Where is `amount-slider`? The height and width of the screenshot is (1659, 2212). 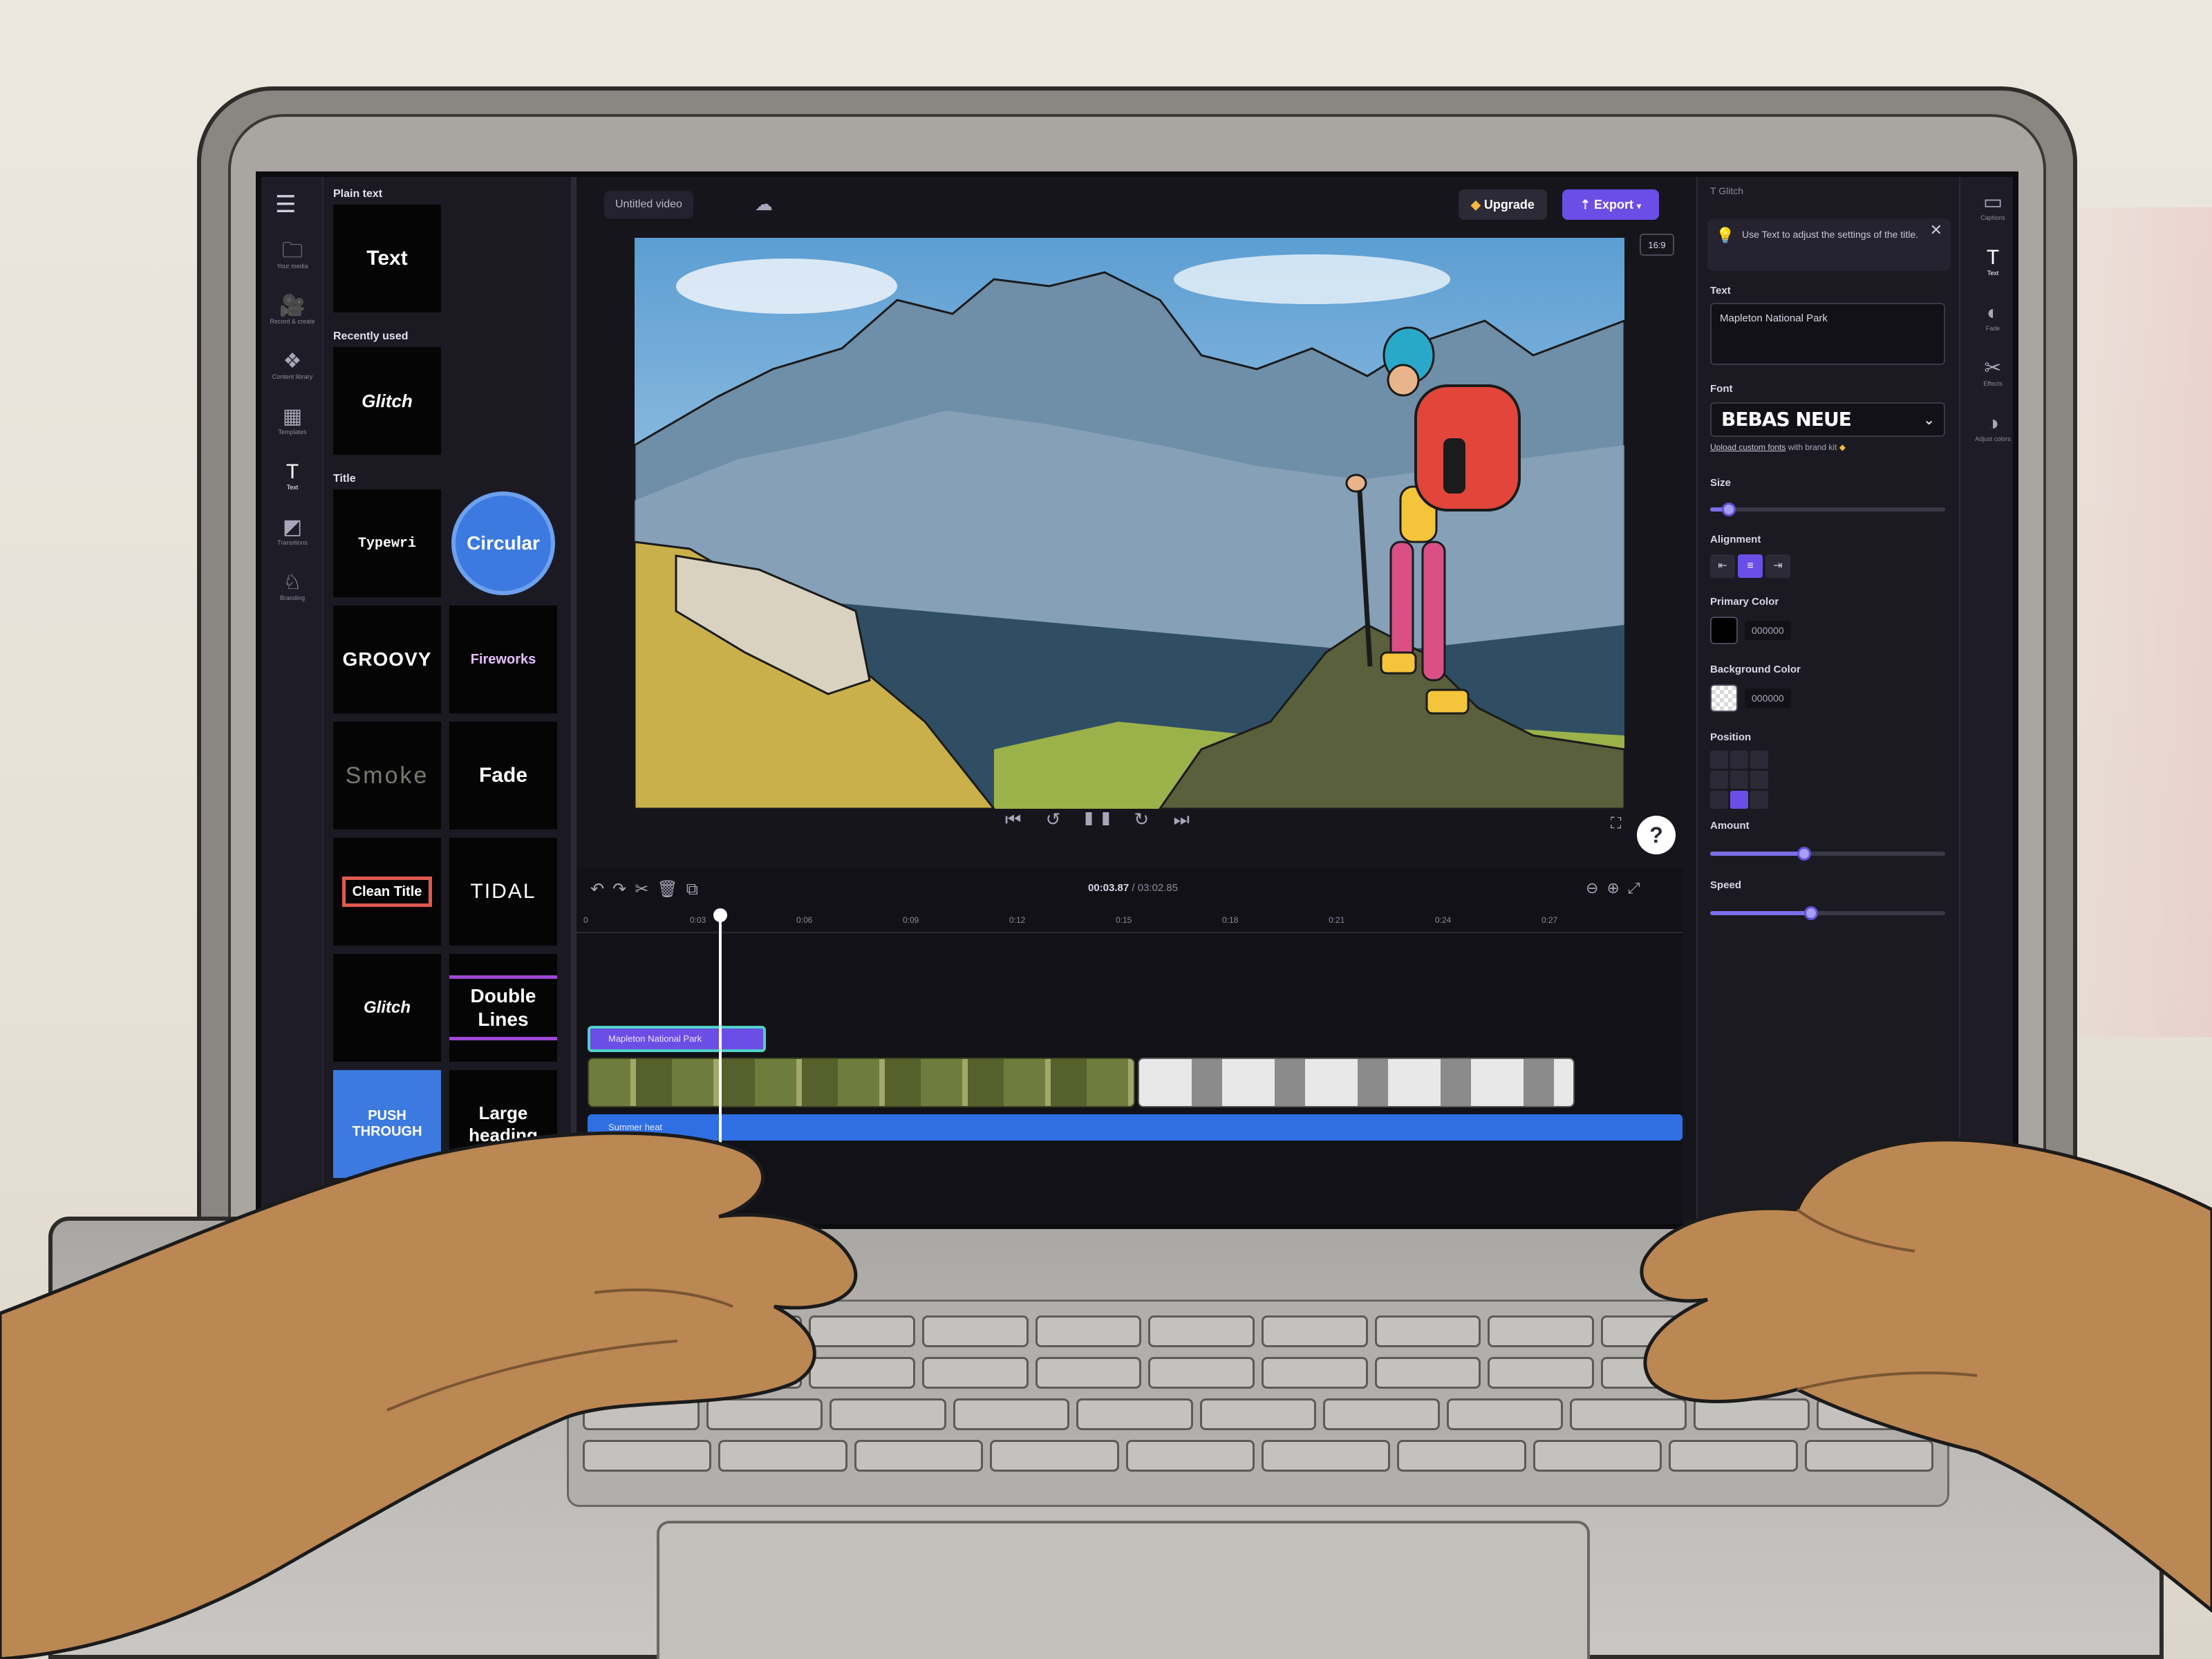
amount-slider is located at coordinates (1827, 854).